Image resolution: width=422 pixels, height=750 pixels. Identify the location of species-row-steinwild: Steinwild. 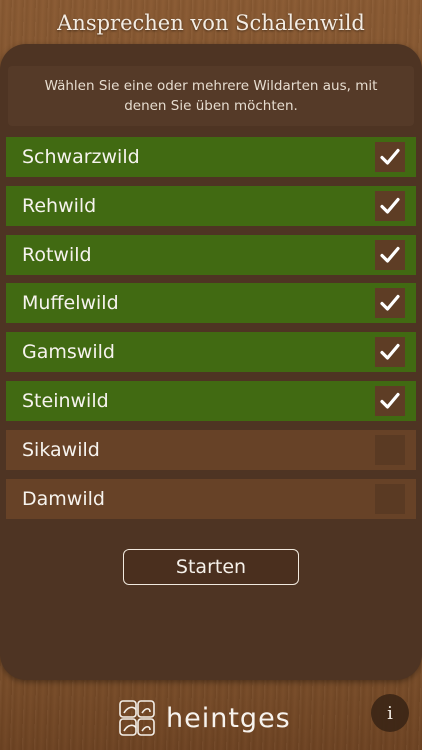
(211, 400).